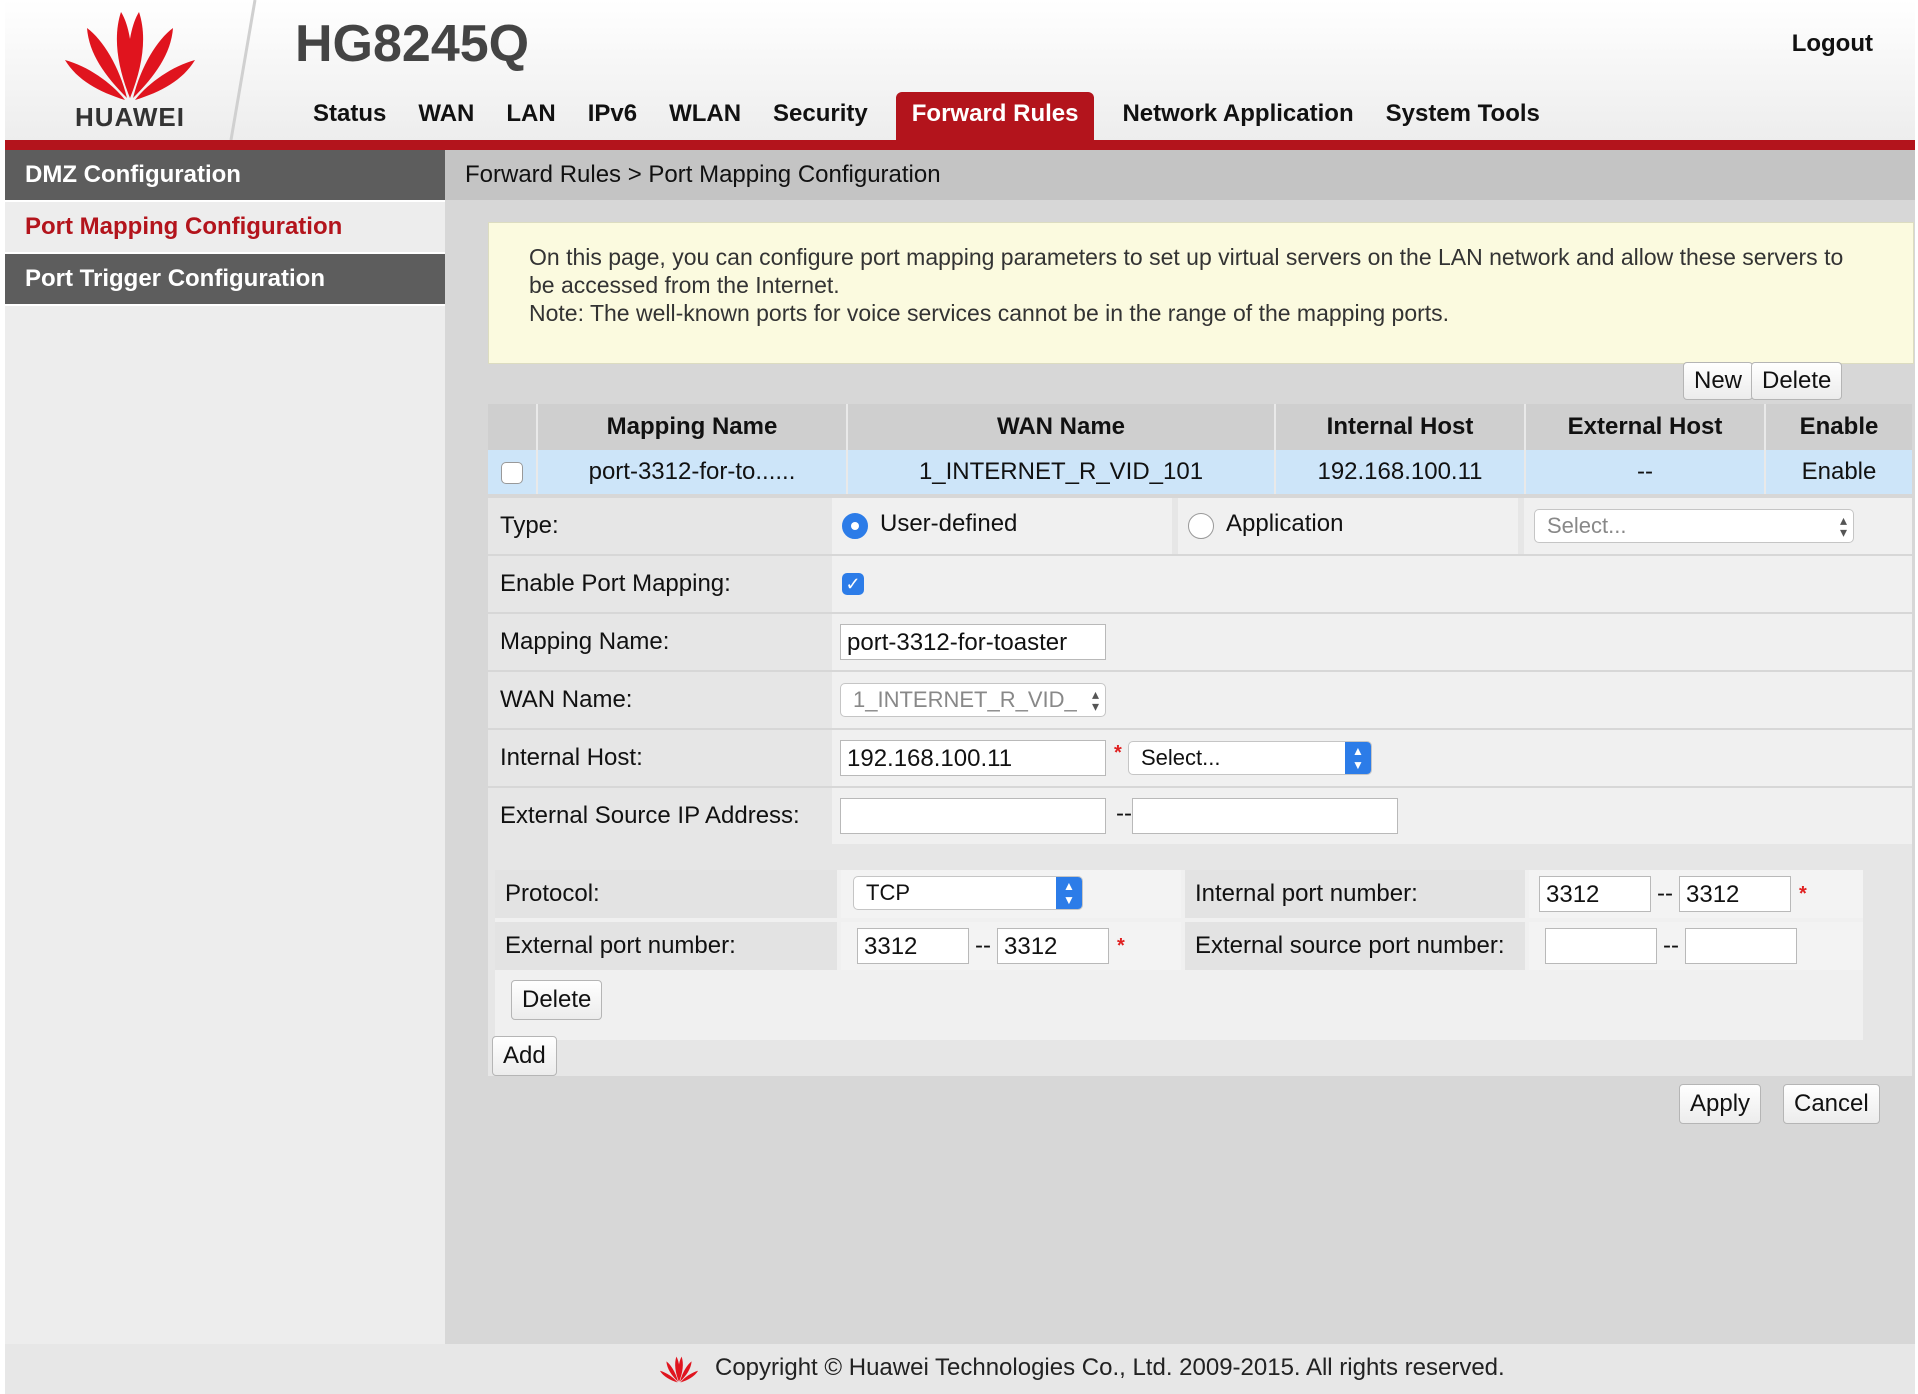 The height and width of the screenshot is (1394, 1918). What do you see at coordinates (995, 116) in the screenshot?
I see `nav-forward-rules: Forward Rules` at bounding box center [995, 116].